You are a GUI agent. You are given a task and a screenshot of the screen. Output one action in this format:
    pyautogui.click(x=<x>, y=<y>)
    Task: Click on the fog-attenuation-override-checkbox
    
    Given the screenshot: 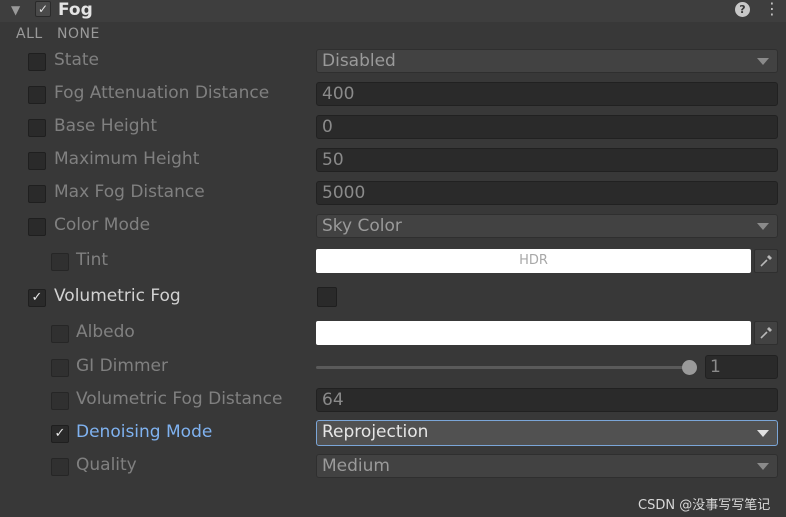 What is the action you would take?
    pyautogui.click(x=37, y=95)
    